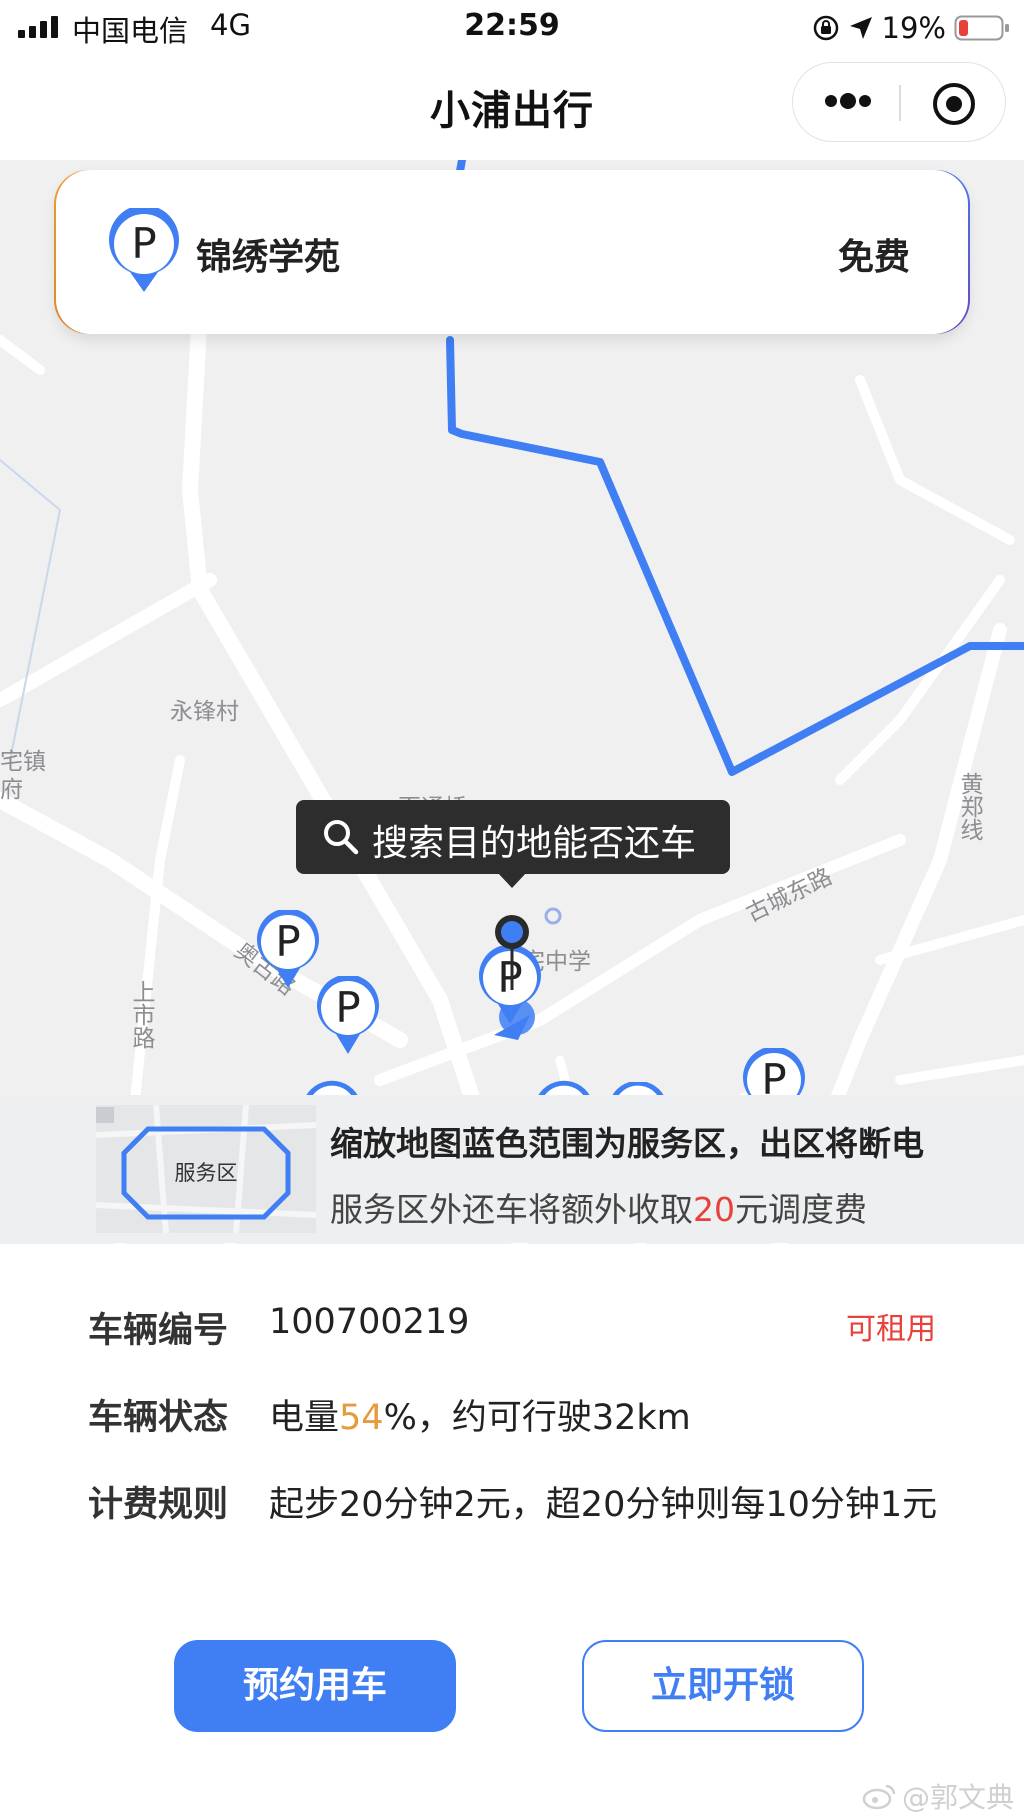 The image size is (1024, 1820). I want to click on range-text: %，约可行驶32km, so click(537, 1418).